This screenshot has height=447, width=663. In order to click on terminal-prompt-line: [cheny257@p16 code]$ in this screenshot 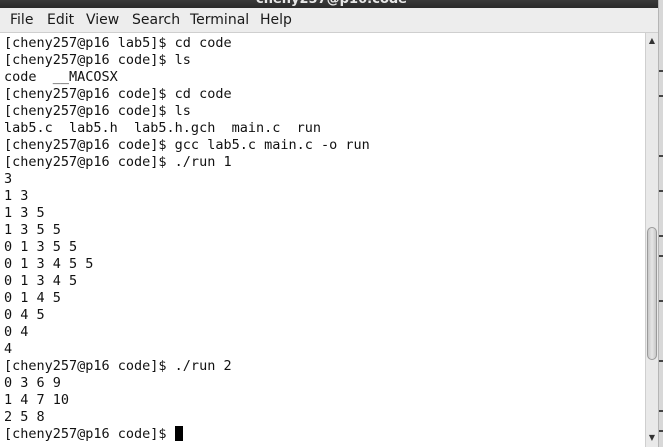, I will do `click(93, 434)`.